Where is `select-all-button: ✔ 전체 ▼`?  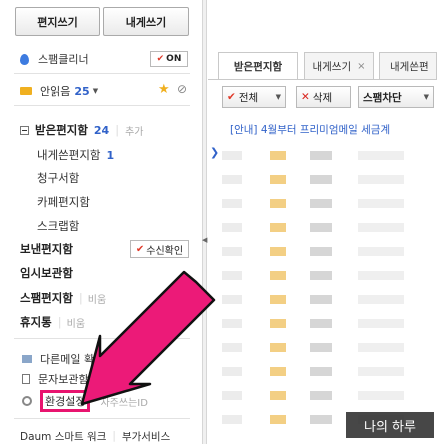
select-all-button: ✔ 전체 ▼ is located at coordinates (254, 97).